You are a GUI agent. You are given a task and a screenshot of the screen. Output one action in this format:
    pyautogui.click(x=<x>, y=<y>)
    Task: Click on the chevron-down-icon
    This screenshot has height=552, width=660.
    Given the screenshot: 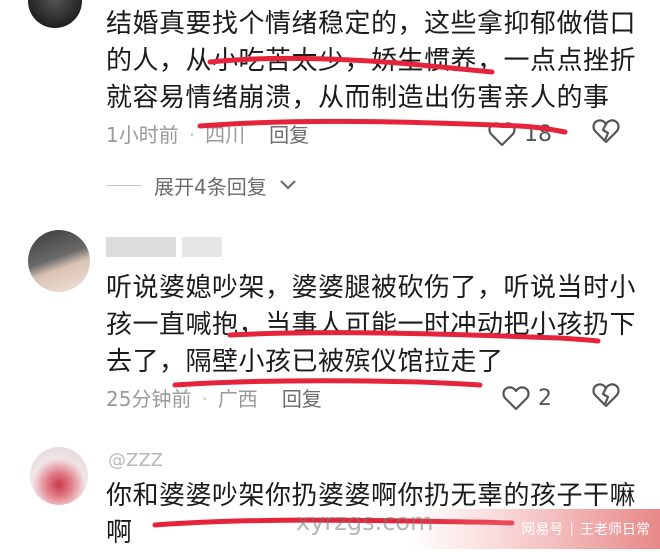 What is the action you would take?
    pyautogui.click(x=287, y=185)
    